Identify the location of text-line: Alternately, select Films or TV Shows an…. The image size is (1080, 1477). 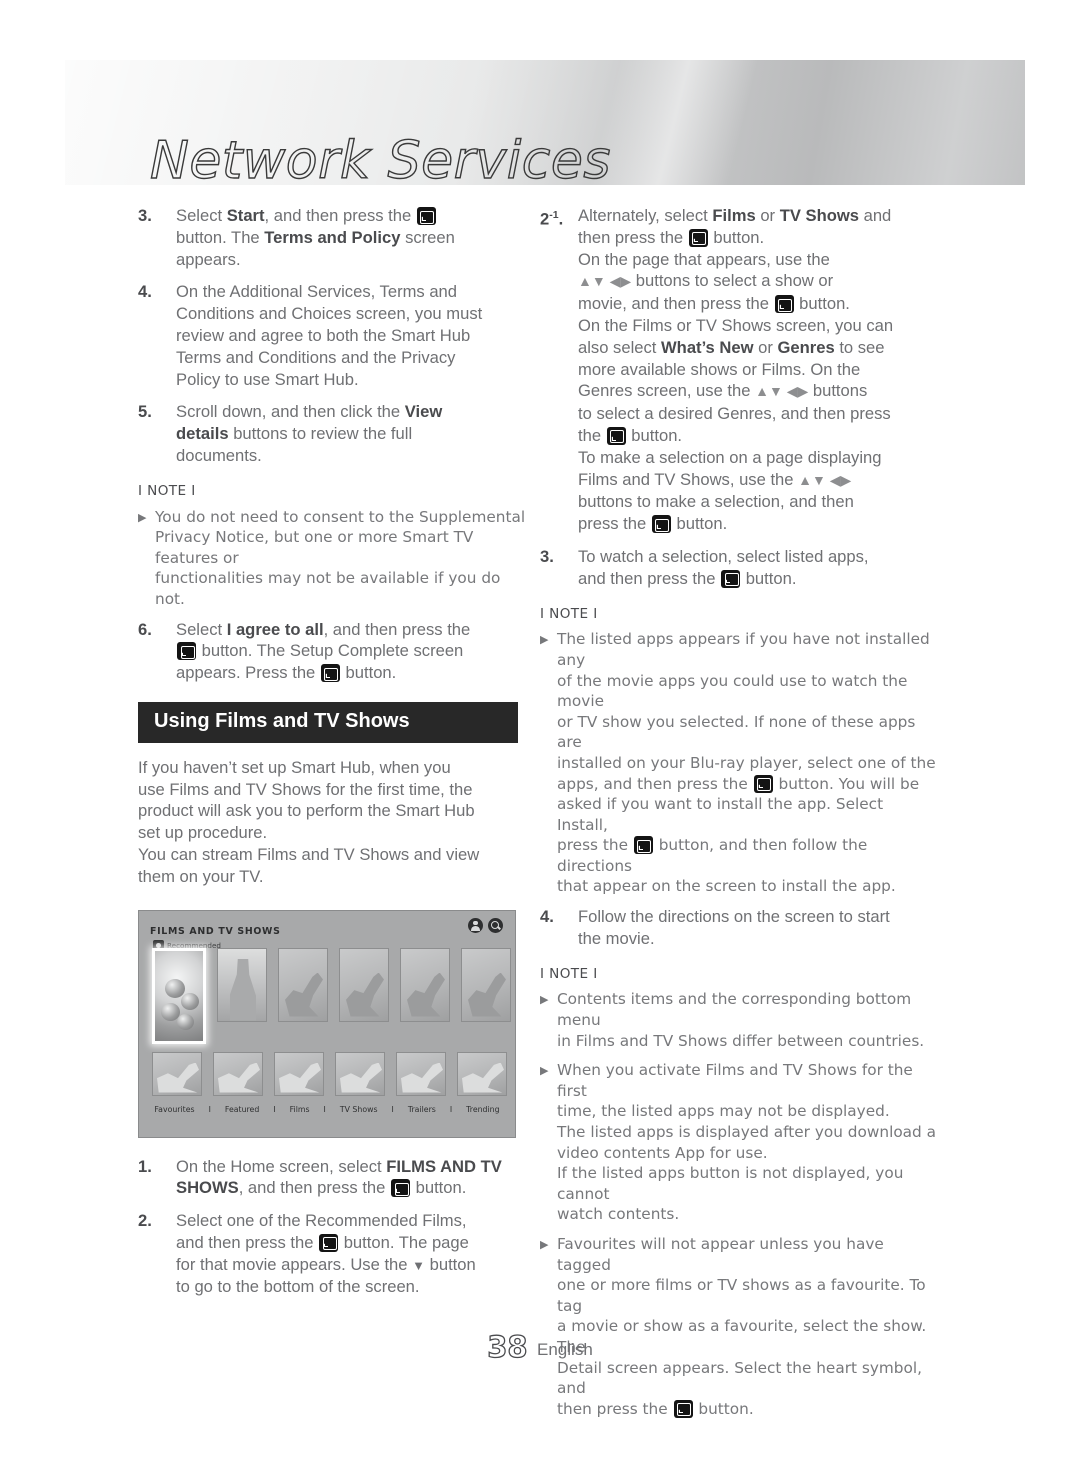
(758, 216).